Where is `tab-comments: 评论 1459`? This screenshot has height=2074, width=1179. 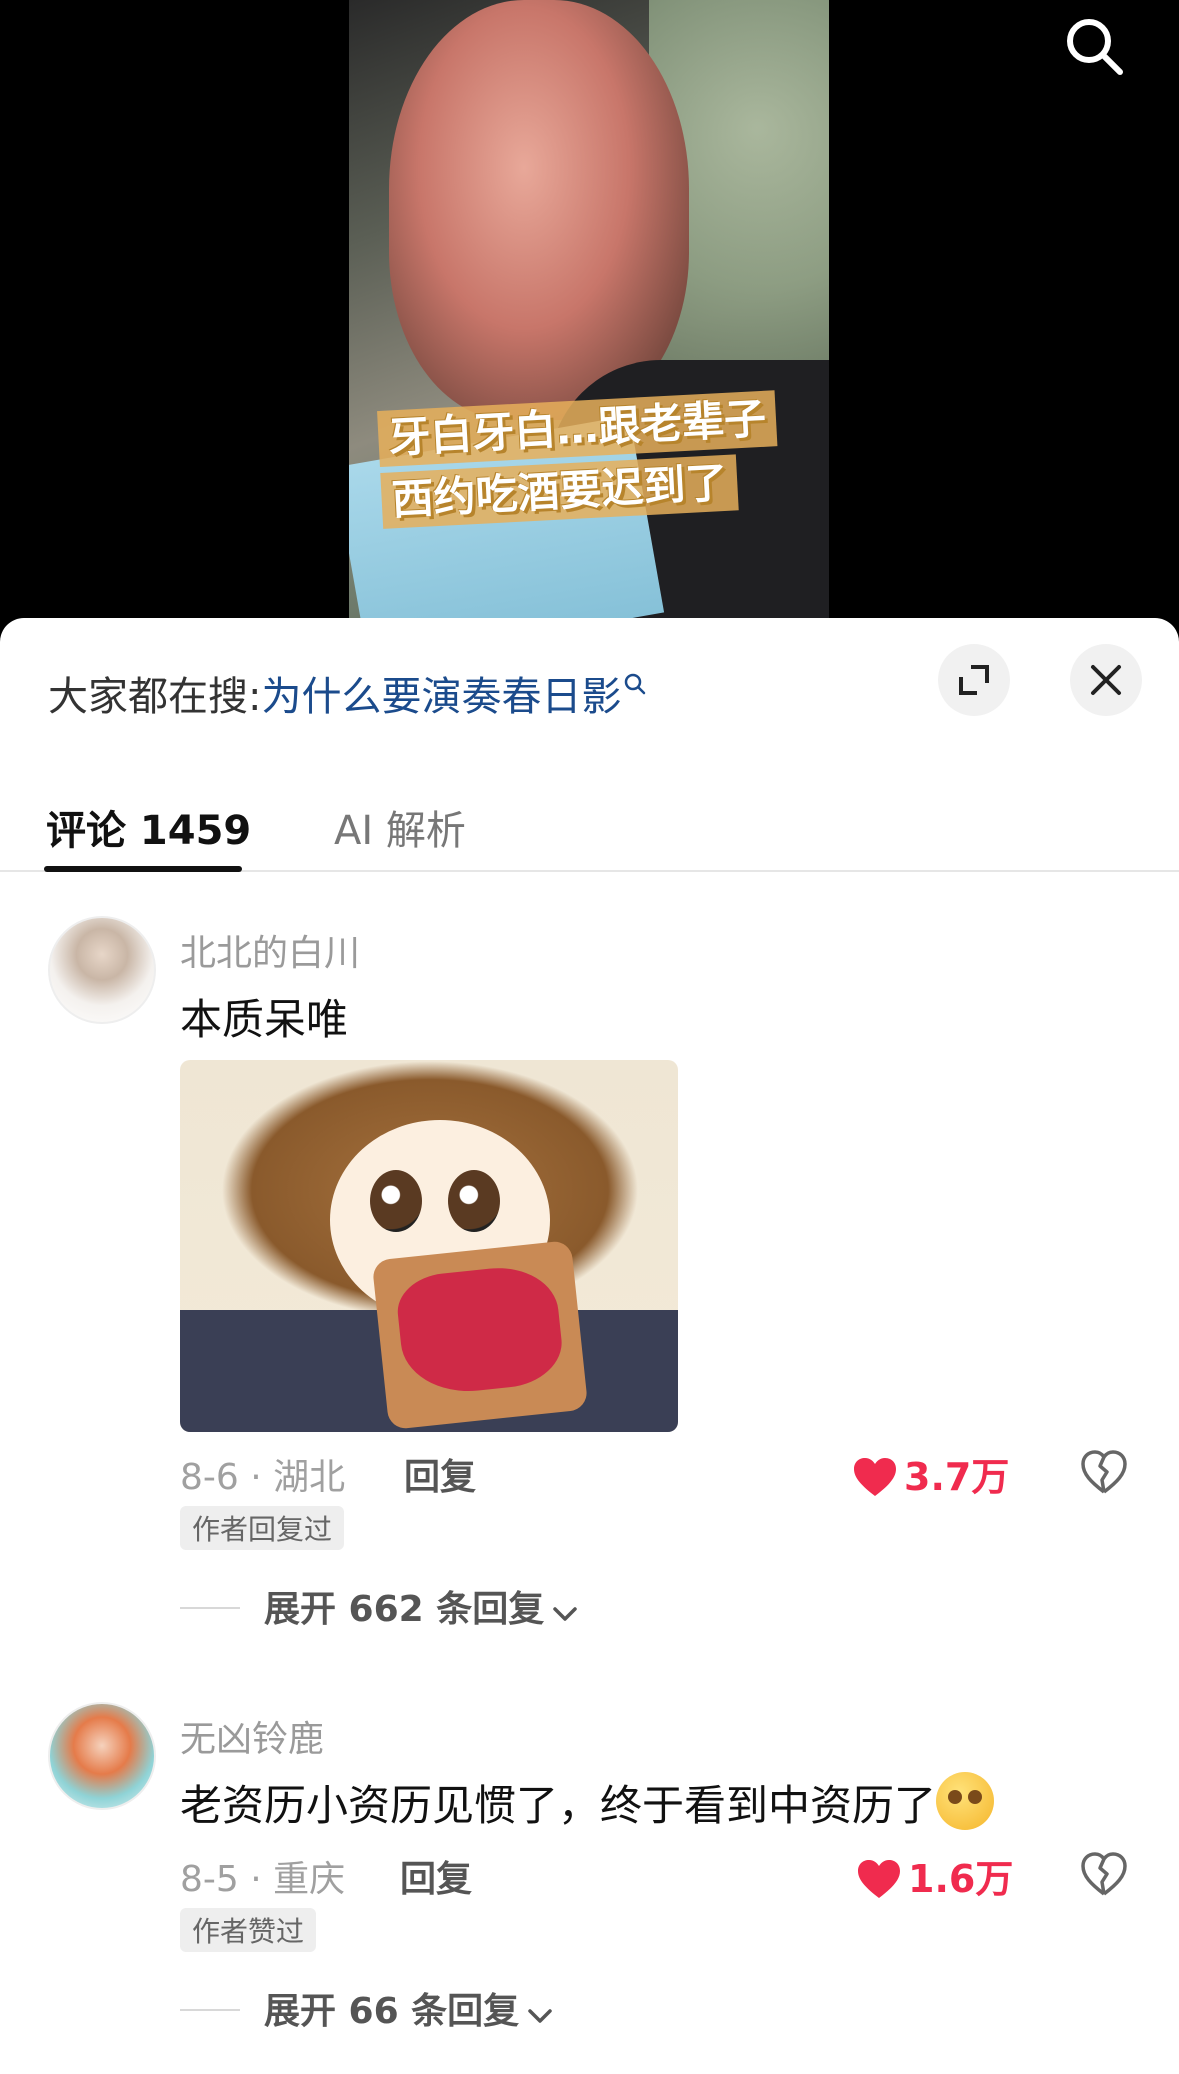
tab-comments: 评论 1459 is located at coordinates (148, 827).